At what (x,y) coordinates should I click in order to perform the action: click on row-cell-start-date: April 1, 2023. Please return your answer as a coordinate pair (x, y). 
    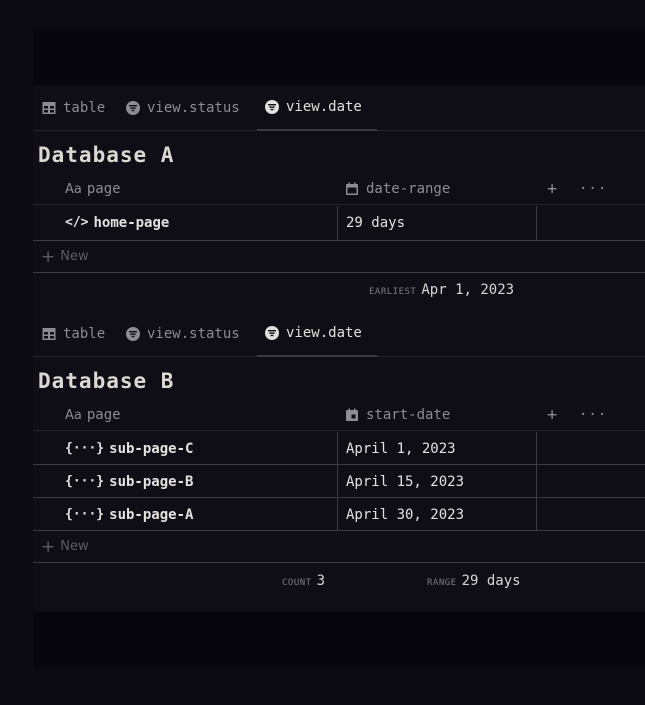
    Looking at the image, I should click on (437, 448).